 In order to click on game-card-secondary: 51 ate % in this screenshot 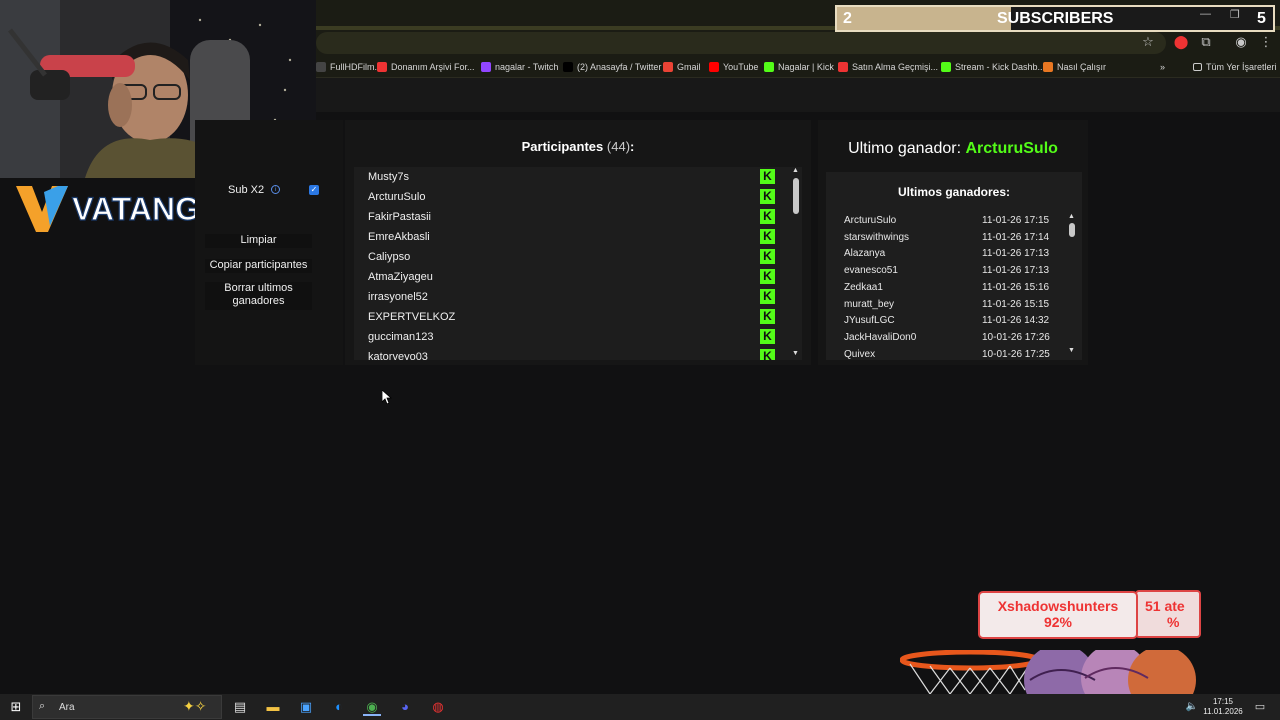, I will do `click(1168, 614)`.